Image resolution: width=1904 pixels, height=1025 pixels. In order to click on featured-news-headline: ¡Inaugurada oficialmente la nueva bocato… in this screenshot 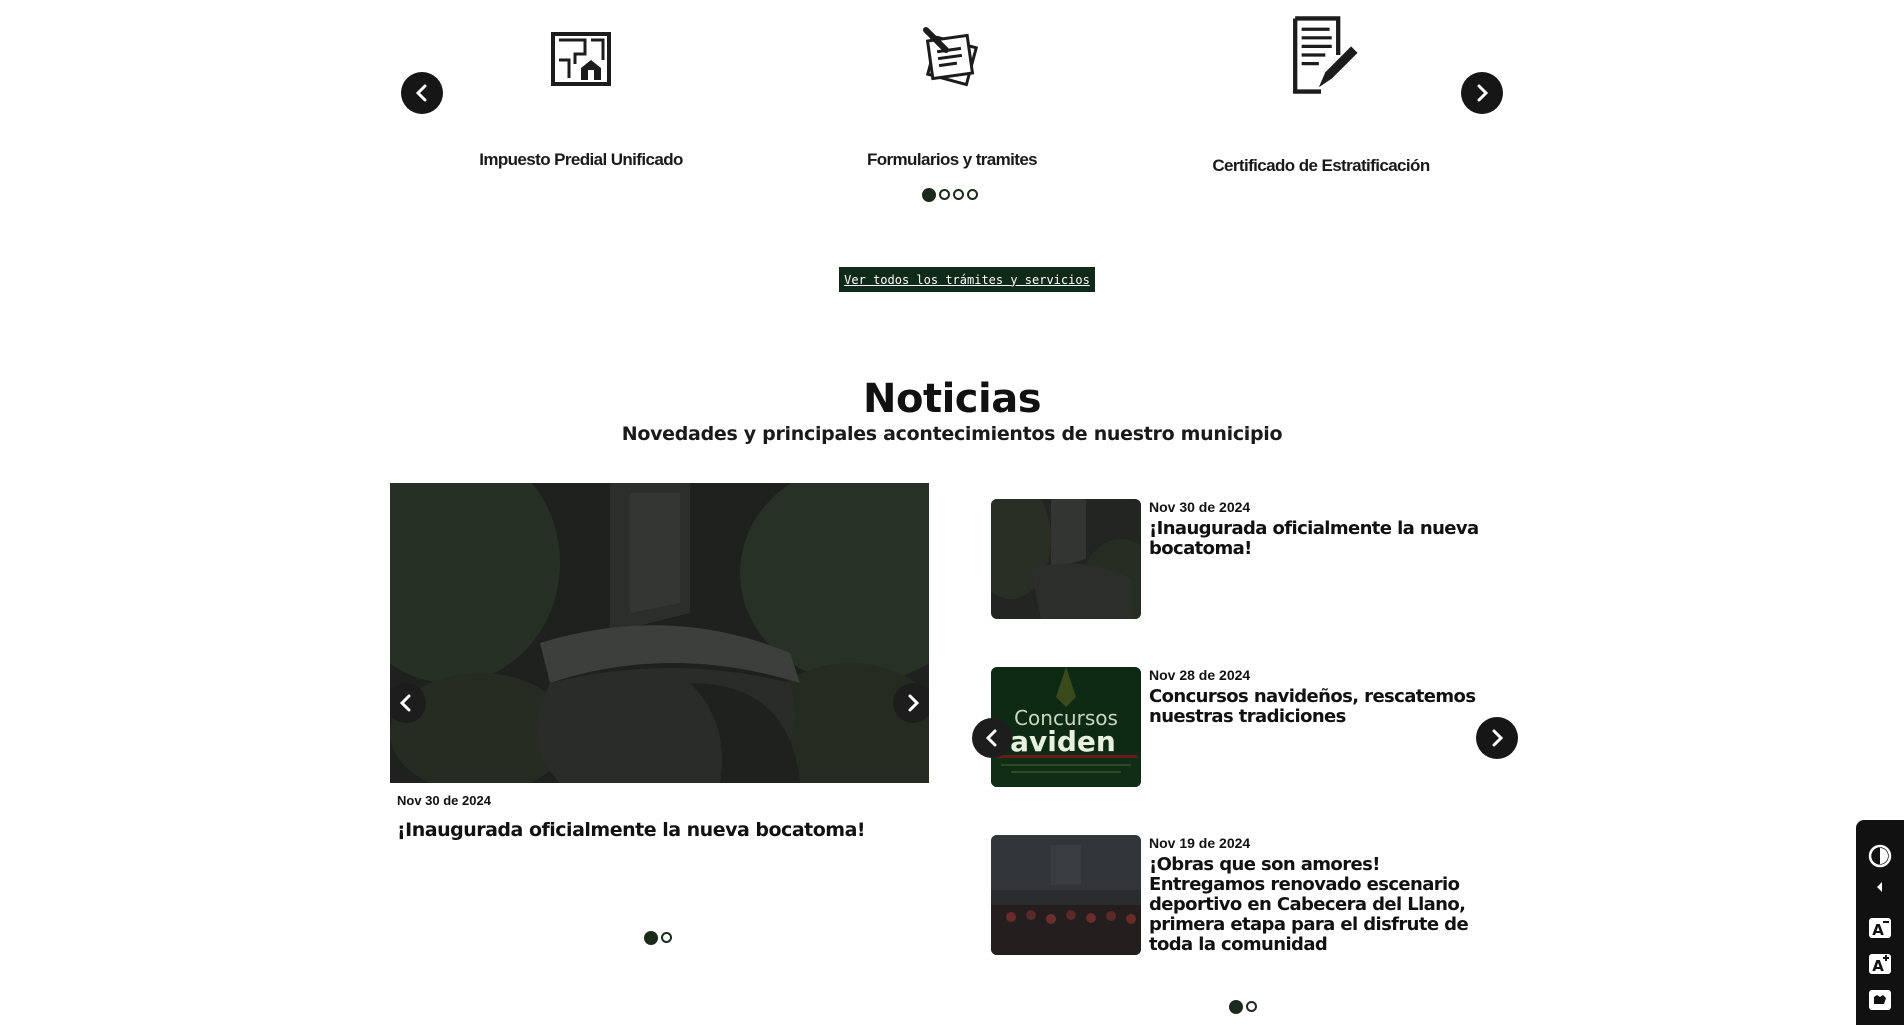, I will do `click(631, 830)`.